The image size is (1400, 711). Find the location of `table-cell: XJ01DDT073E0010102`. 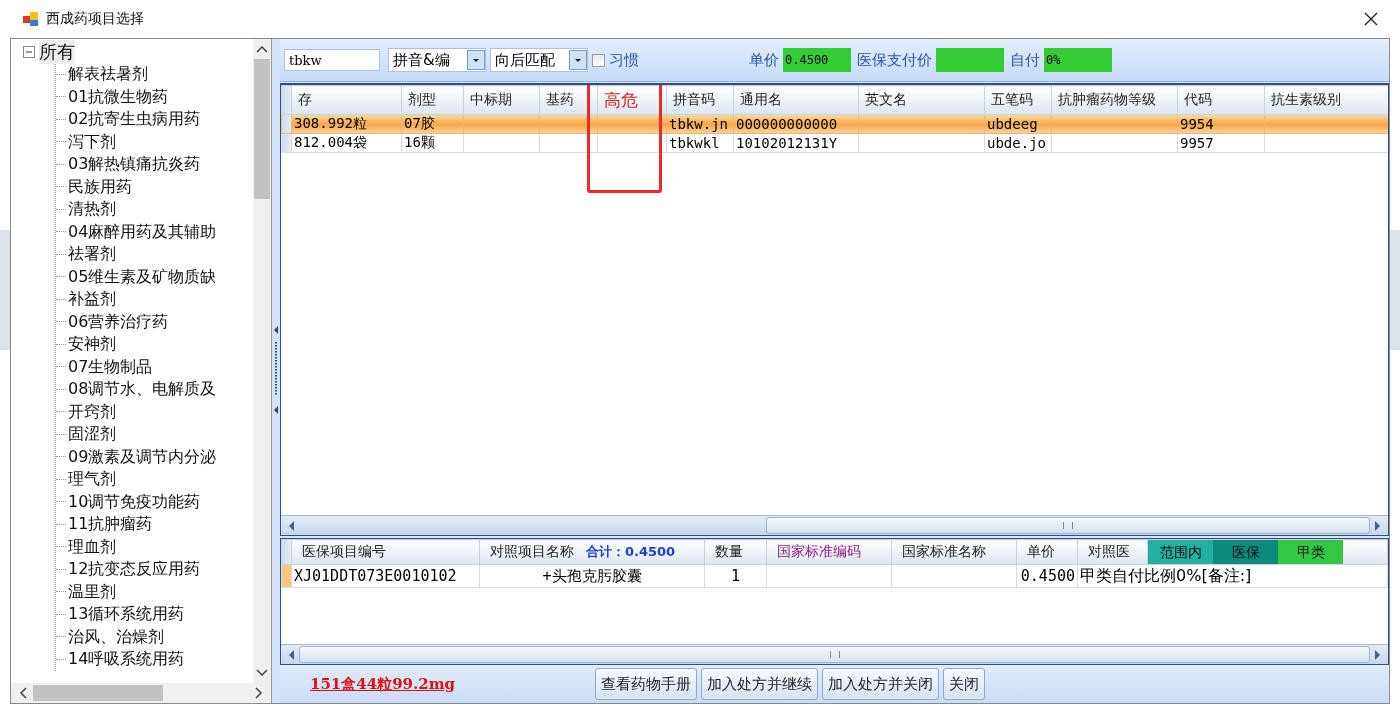

table-cell: XJ01DDT073E0010102 is located at coordinates (375, 576).